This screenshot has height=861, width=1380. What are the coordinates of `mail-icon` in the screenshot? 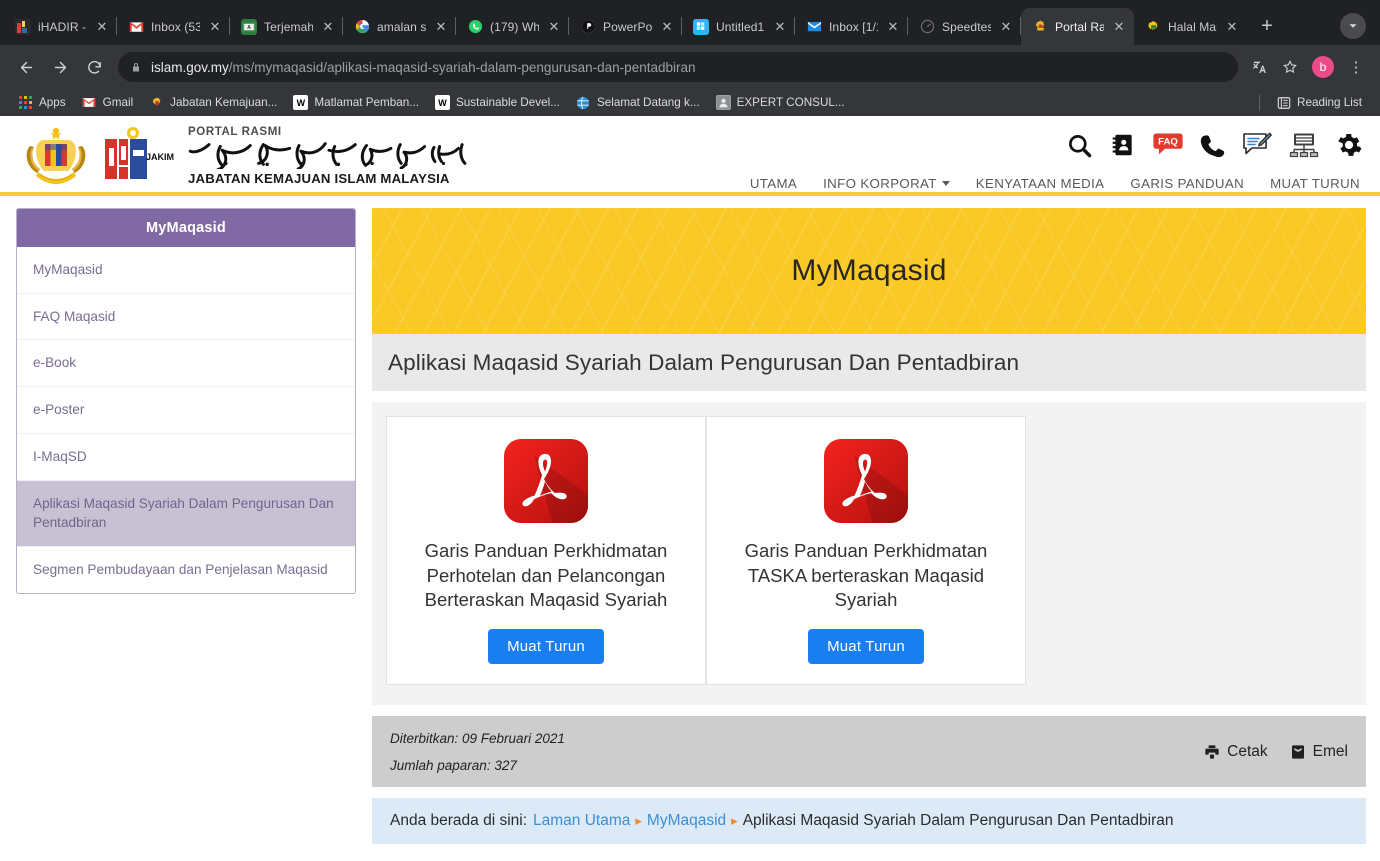 It's located at (814, 27).